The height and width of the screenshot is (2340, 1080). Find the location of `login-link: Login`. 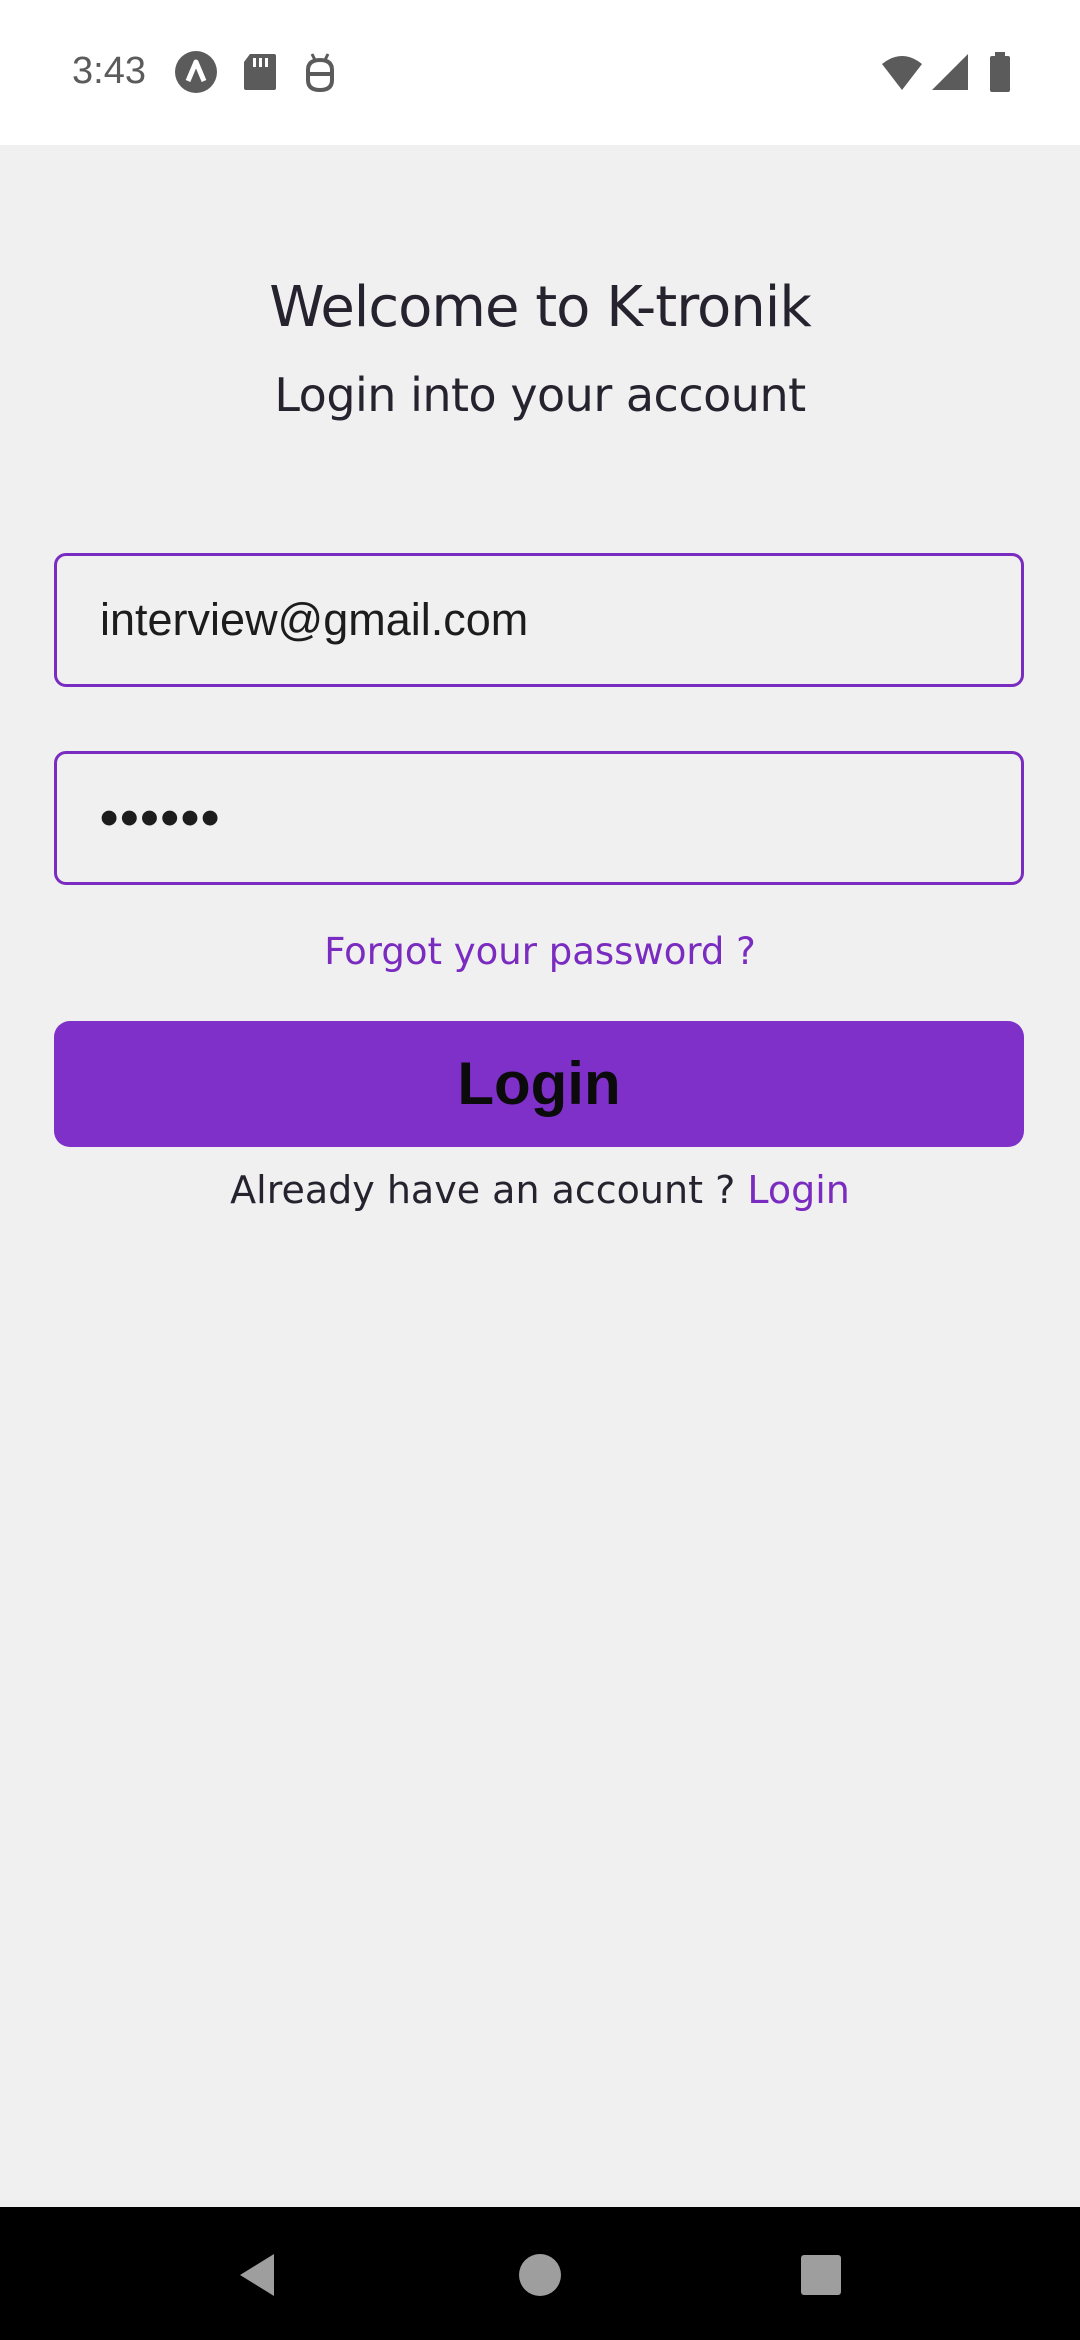

login-link: Login is located at coordinates (798, 1190).